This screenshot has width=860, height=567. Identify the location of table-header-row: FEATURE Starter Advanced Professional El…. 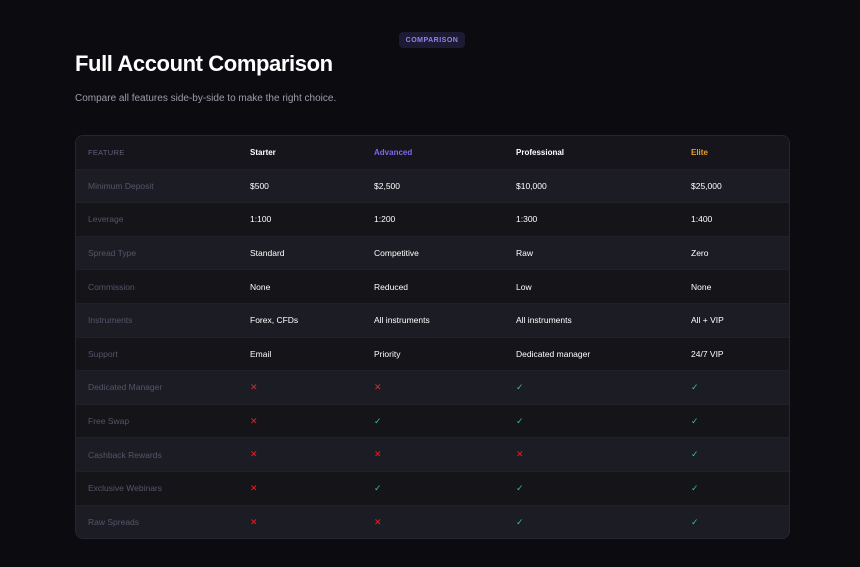
(432, 153).